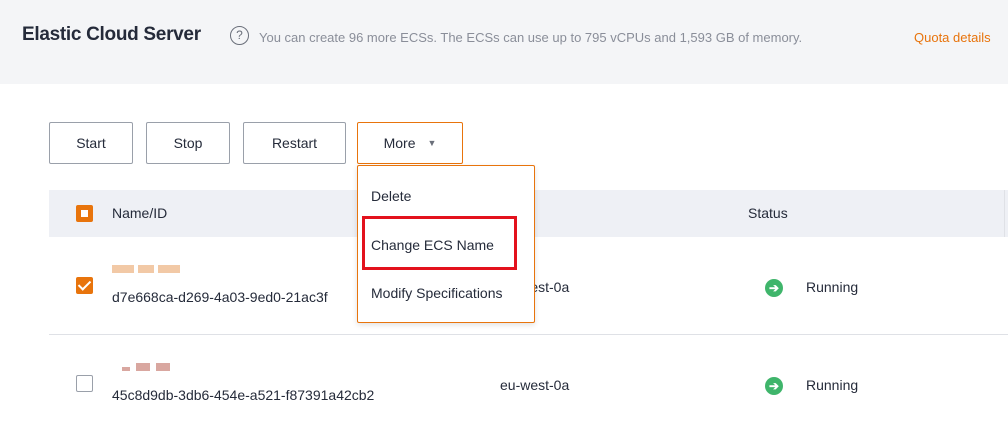 The width and height of the screenshot is (1008, 421). What do you see at coordinates (432, 245) in the screenshot?
I see `menu-item-change-ecs-name: Change ECS Name` at bounding box center [432, 245].